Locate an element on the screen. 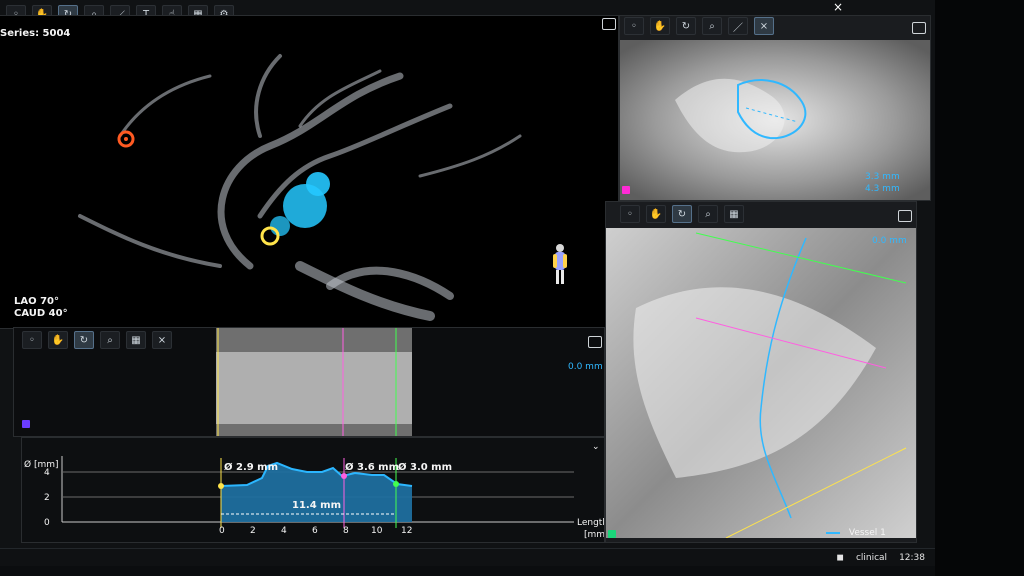  graph-x-label-line1: Length is located at coordinates (590, 523).